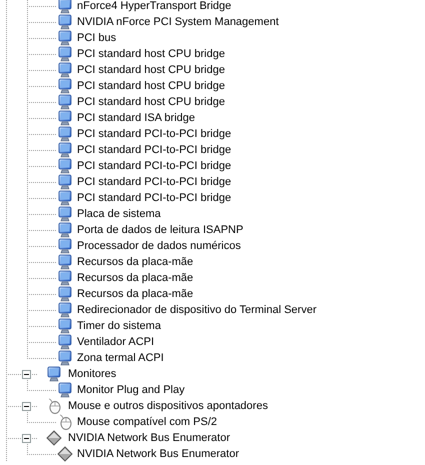  What do you see at coordinates (119, 326) in the screenshot?
I see `device-label: Timer do sistema` at bounding box center [119, 326].